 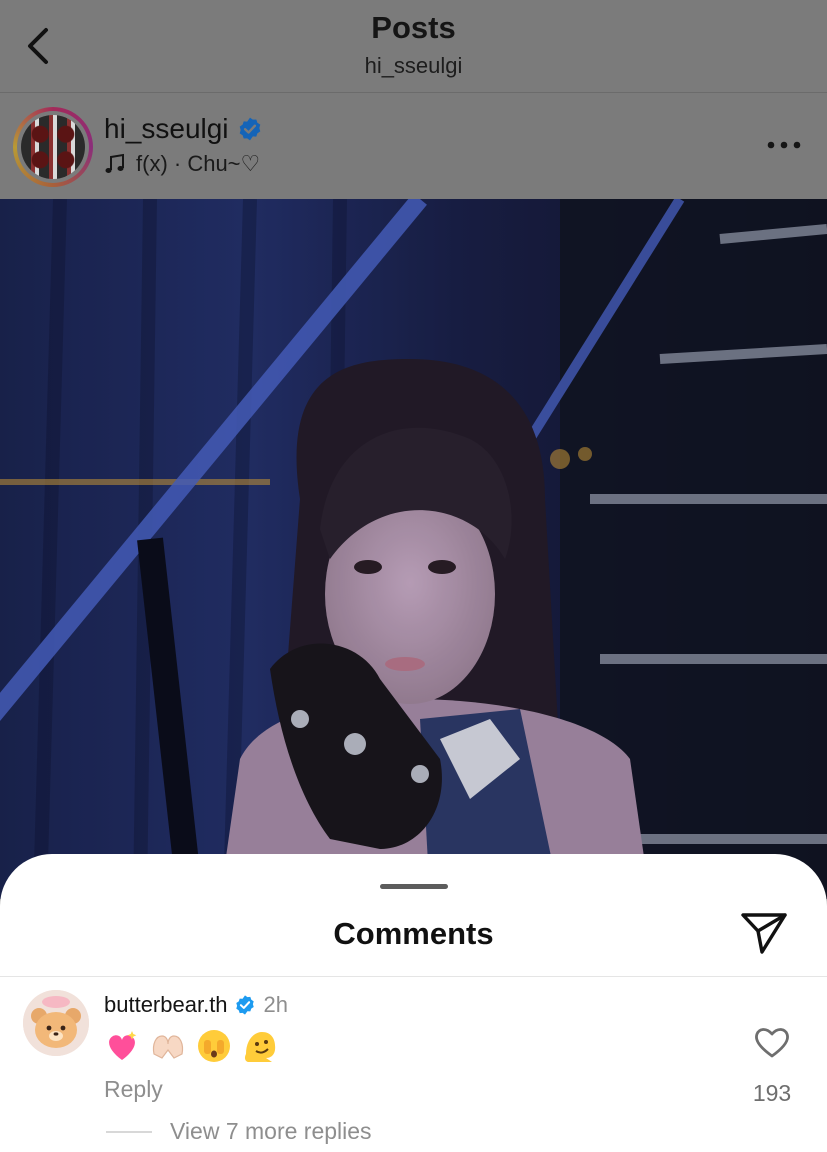 What do you see at coordinates (413, 46) in the screenshot?
I see `top-bar: Posts hi_sseulgi` at bounding box center [413, 46].